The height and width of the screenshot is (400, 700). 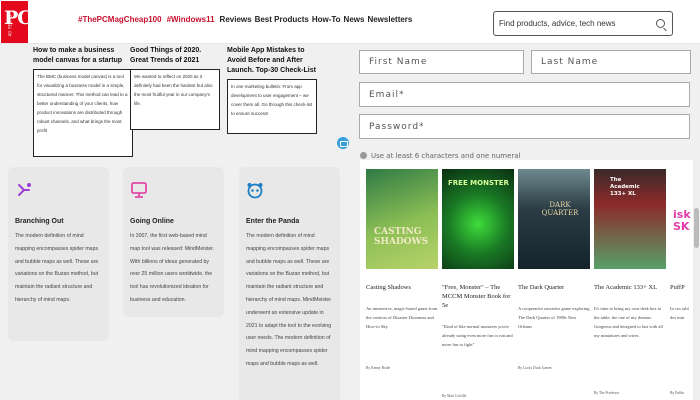 What do you see at coordinates (478, 183) in the screenshot?
I see `game-cover-text: FREE MONSTER` at bounding box center [478, 183].